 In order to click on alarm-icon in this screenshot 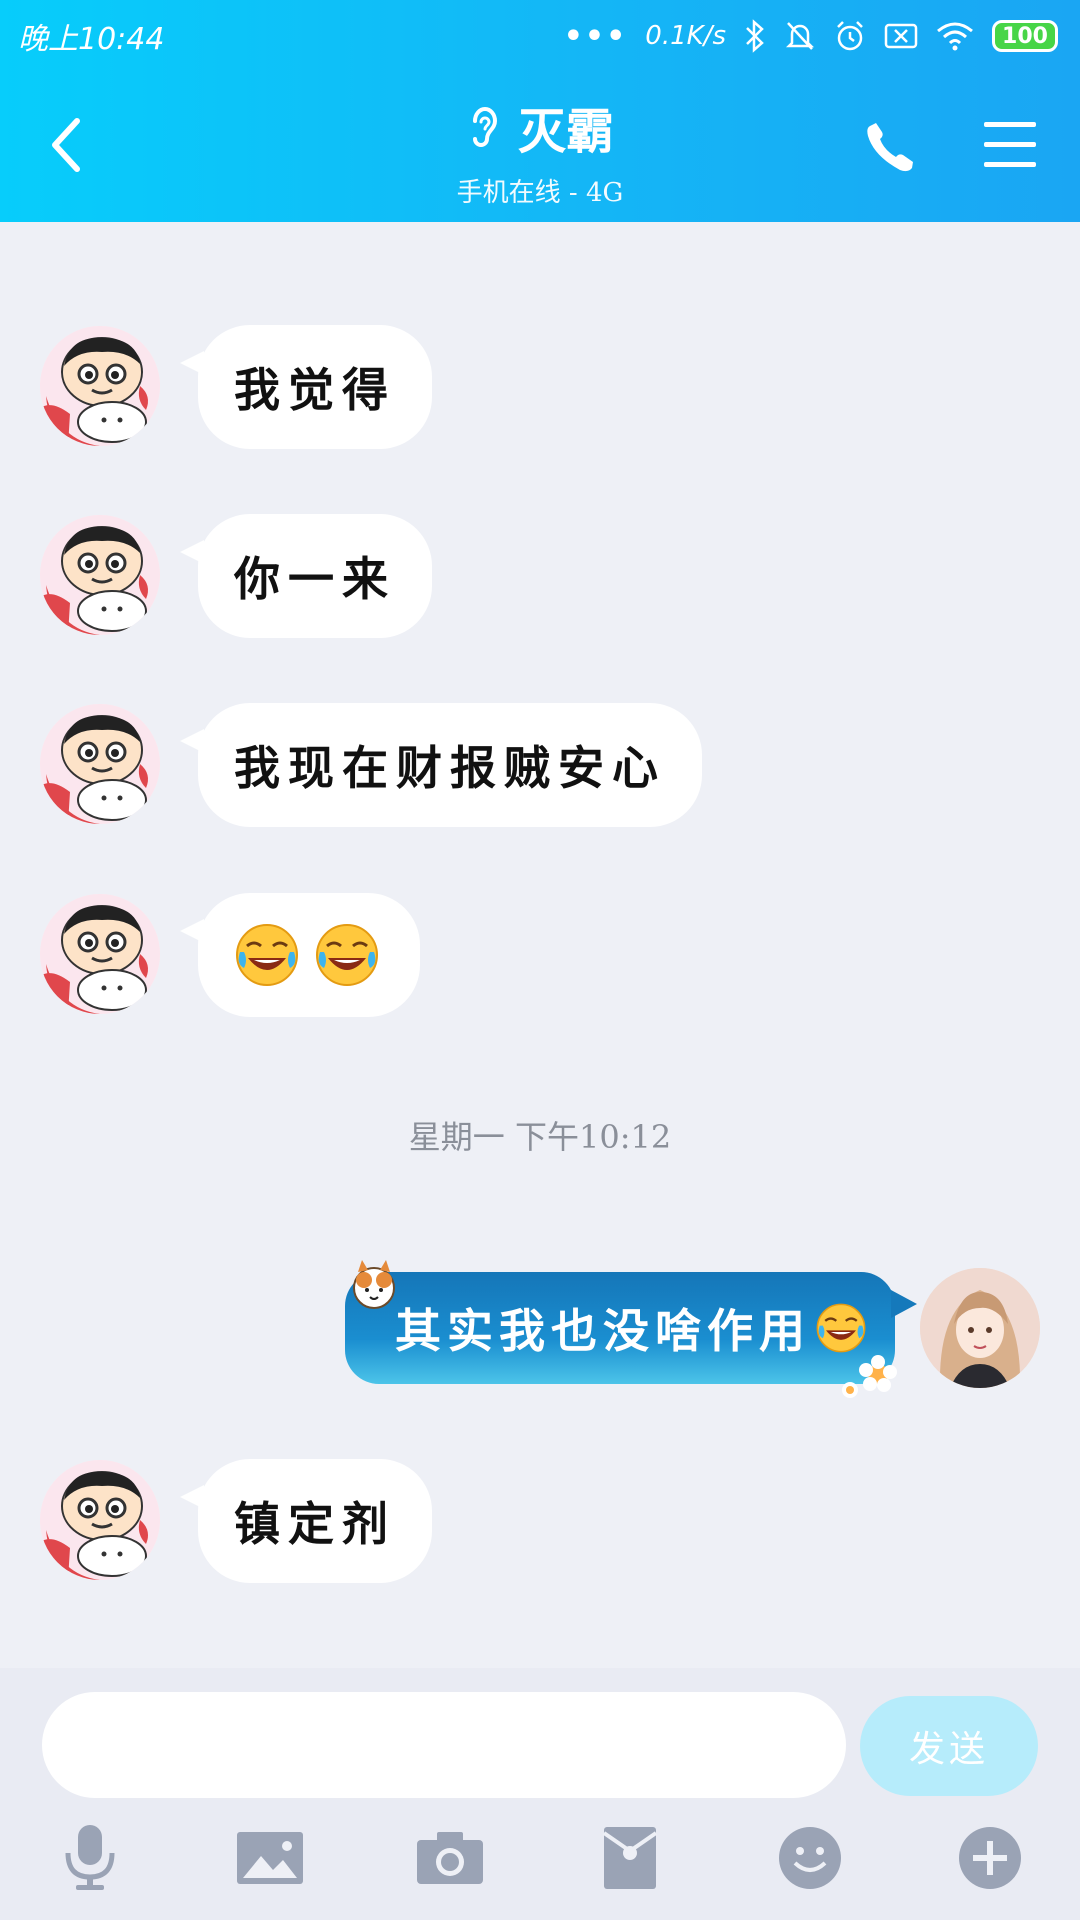, I will do `click(850, 36)`.